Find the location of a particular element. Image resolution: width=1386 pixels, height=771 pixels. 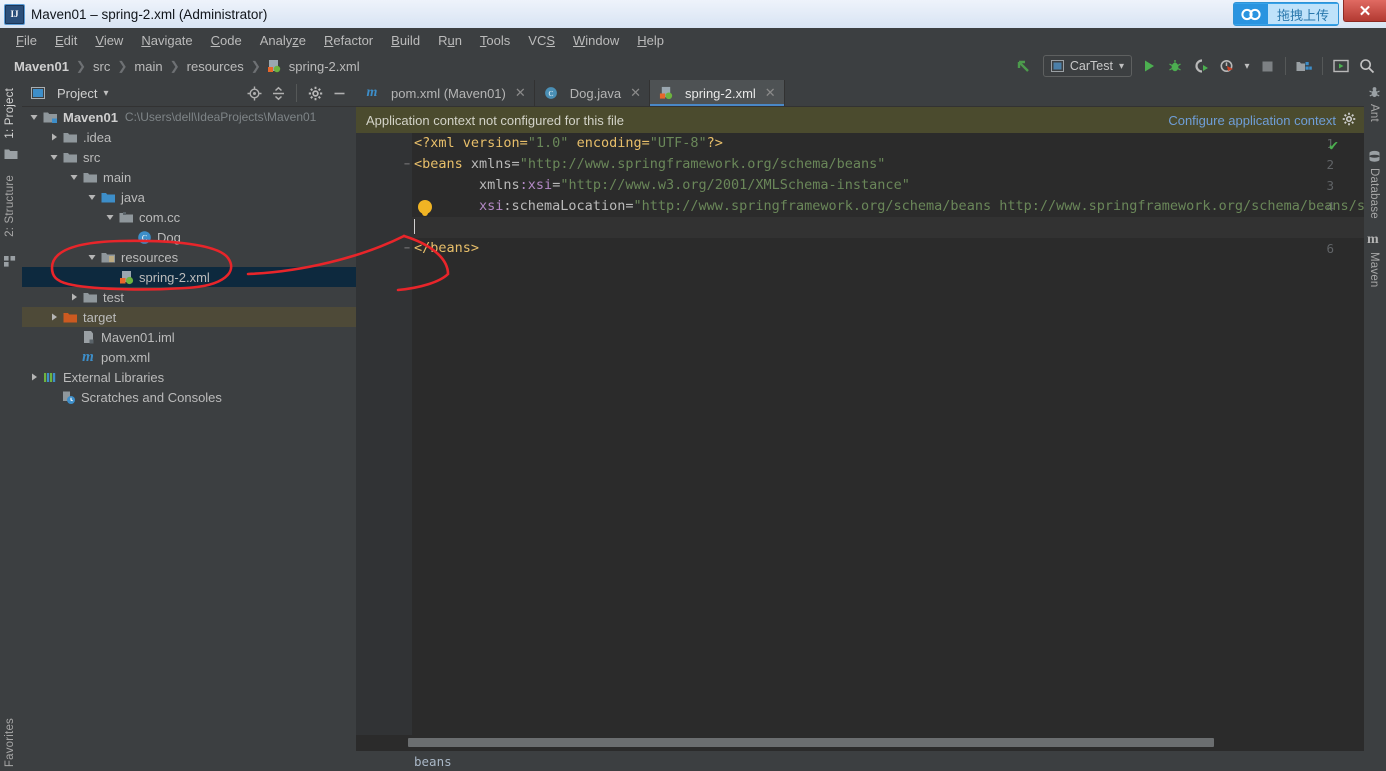

package-icon is located at coordinates (126, 217).